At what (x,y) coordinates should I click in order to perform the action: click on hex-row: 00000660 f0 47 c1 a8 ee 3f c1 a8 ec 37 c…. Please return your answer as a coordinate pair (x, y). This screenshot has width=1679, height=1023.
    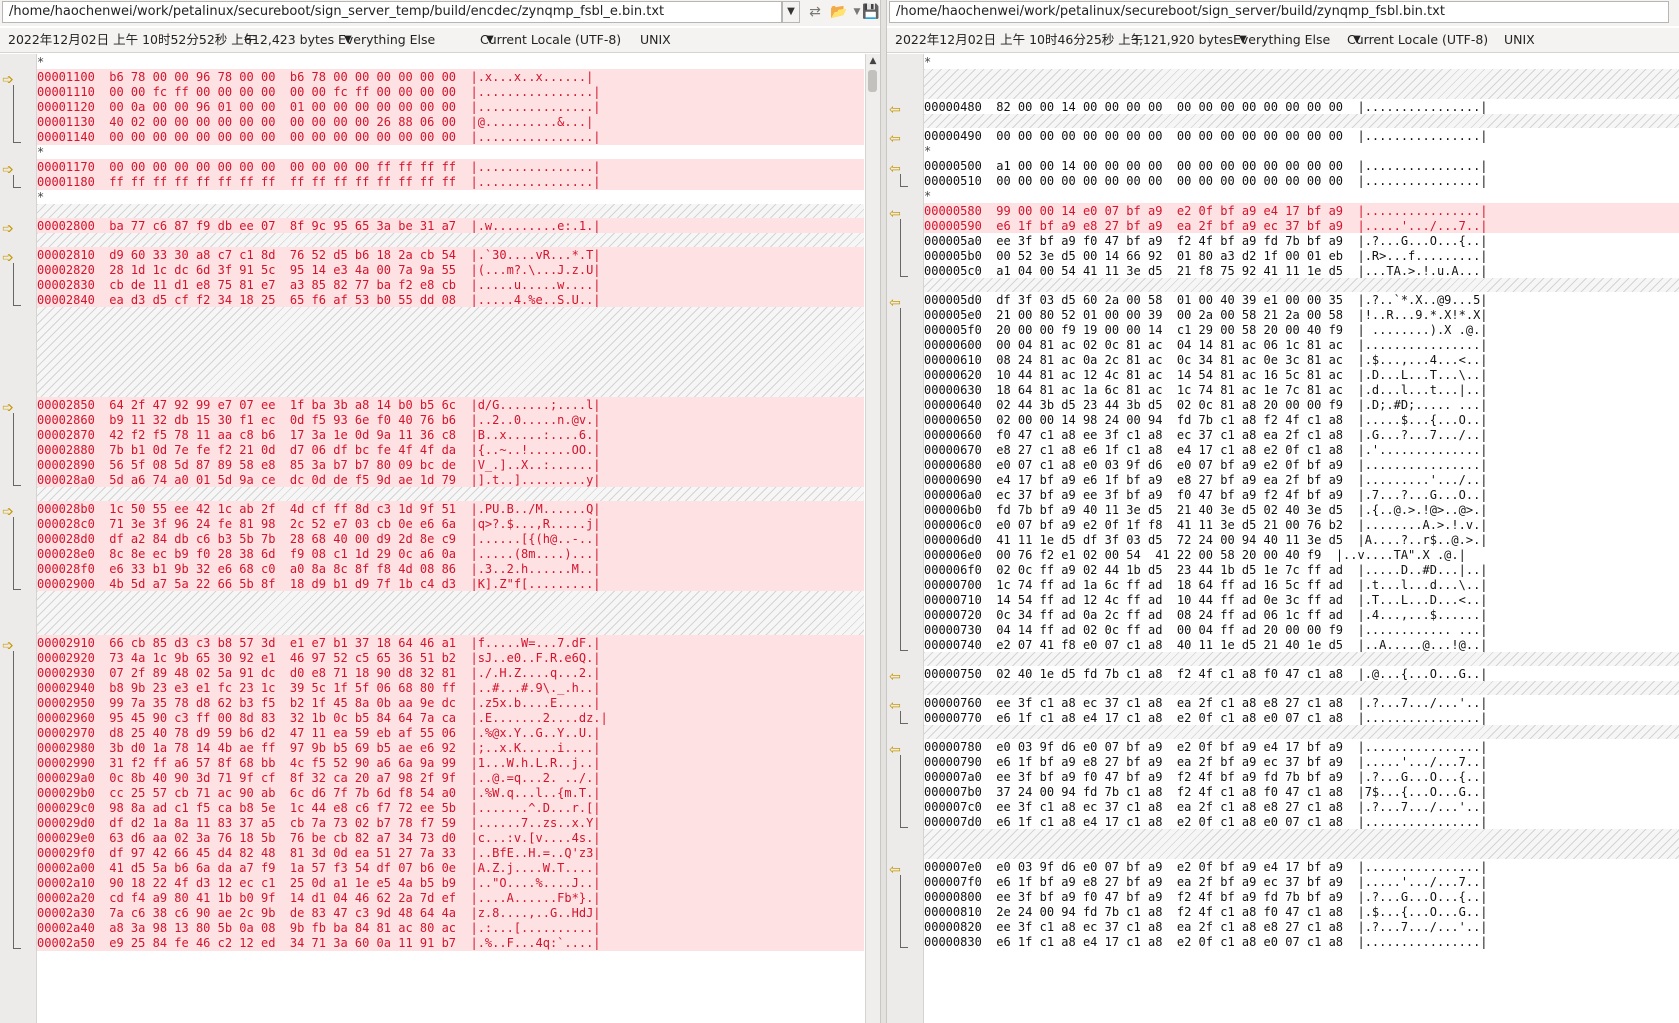
    Looking at the image, I should click on (1301, 435).